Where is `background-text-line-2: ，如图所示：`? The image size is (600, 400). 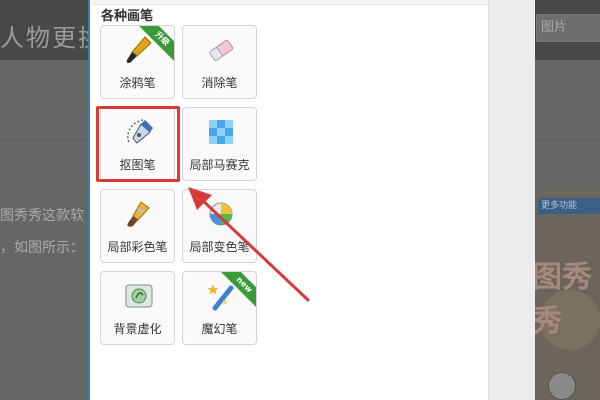
background-text-line-2: ，如图所示： is located at coordinates (42, 248).